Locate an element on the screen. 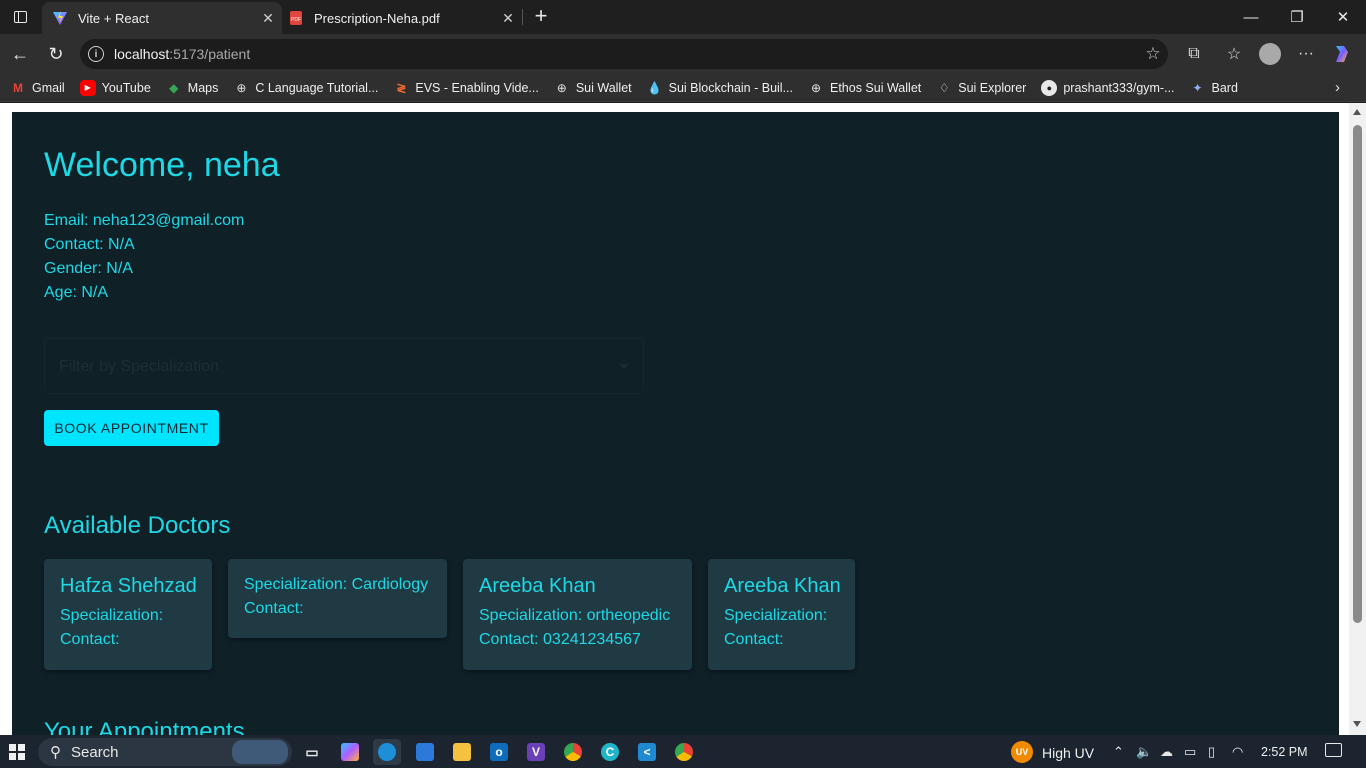 The width and height of the screenshot is (1366, 768). sui-drop-icon: 💧 is located at coordinates (655, 87).